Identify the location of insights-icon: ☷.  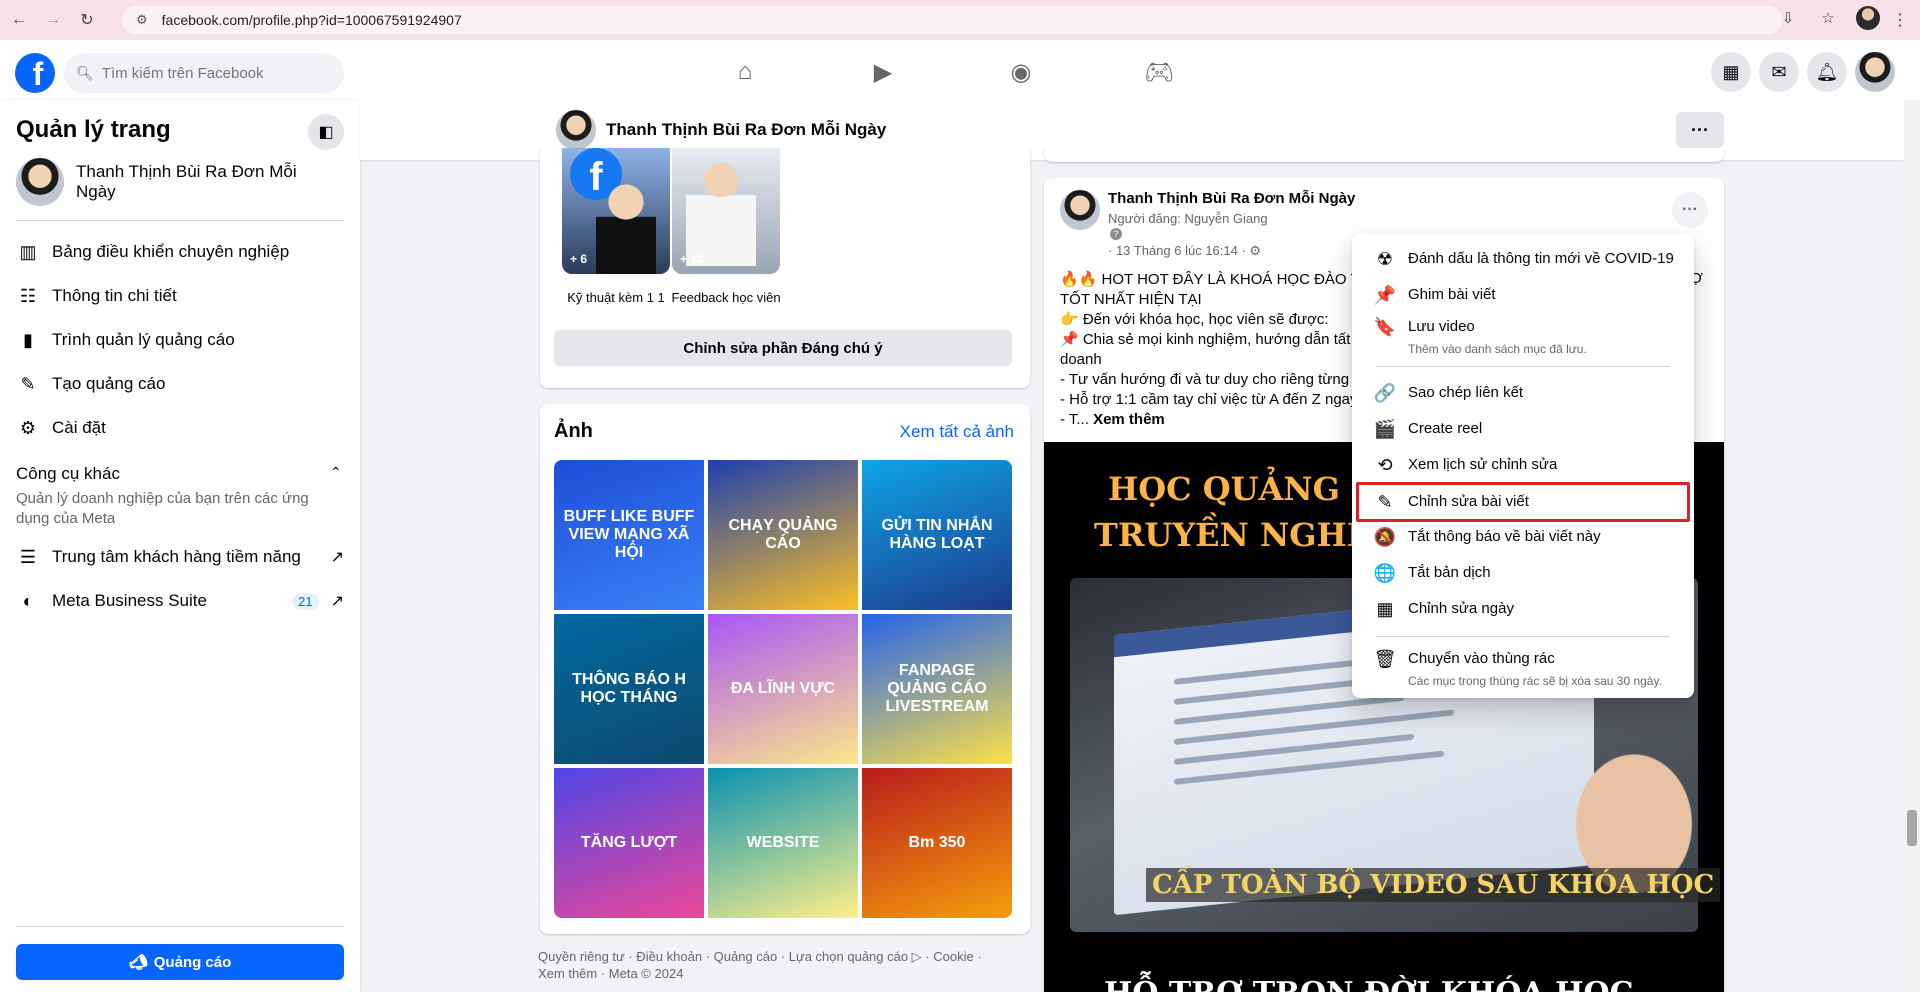
(28, 295).